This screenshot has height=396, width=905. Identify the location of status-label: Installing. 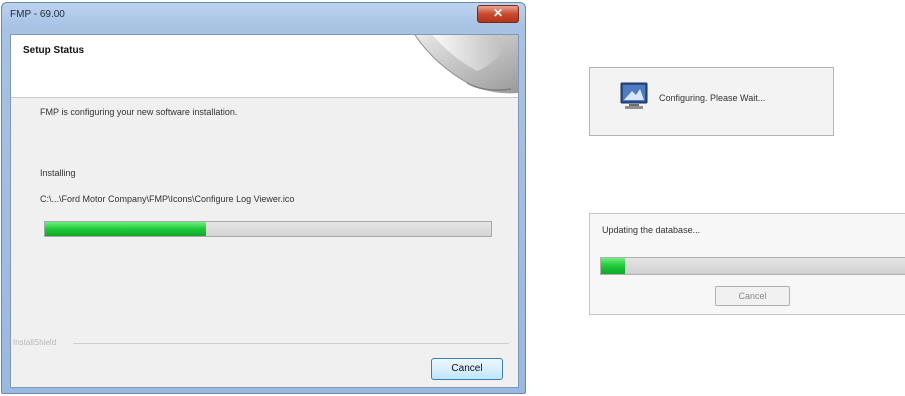
(58, 173).